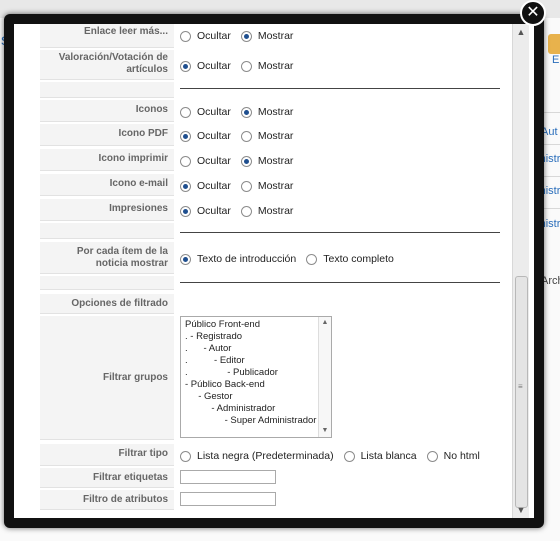  I want to click on group-option: - Super Administrador, so click(251, 420).